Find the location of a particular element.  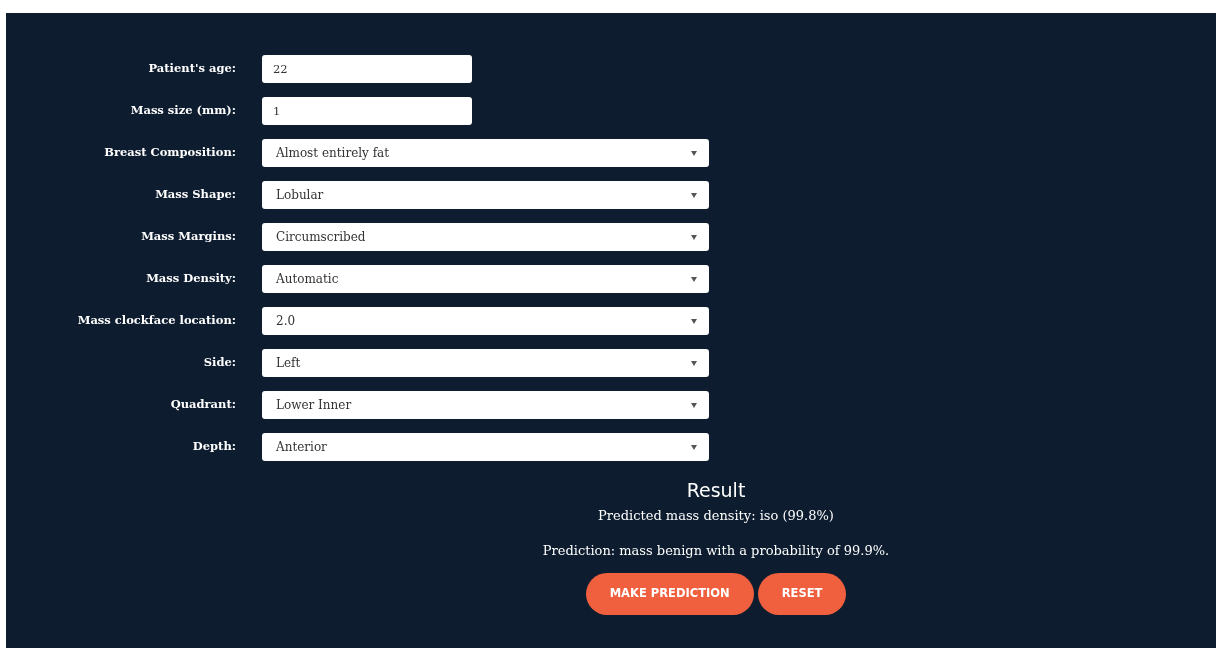

select-field: Anterior is located at coordinates (485, 447).